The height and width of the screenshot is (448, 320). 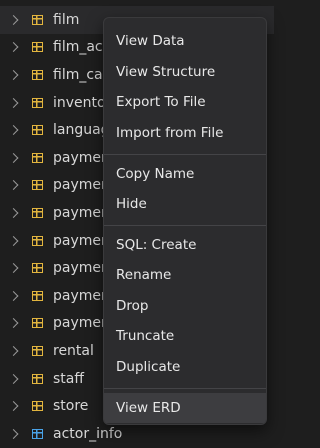 I want to click on menu-item-rename: Rename, so click(x=185, y=275).